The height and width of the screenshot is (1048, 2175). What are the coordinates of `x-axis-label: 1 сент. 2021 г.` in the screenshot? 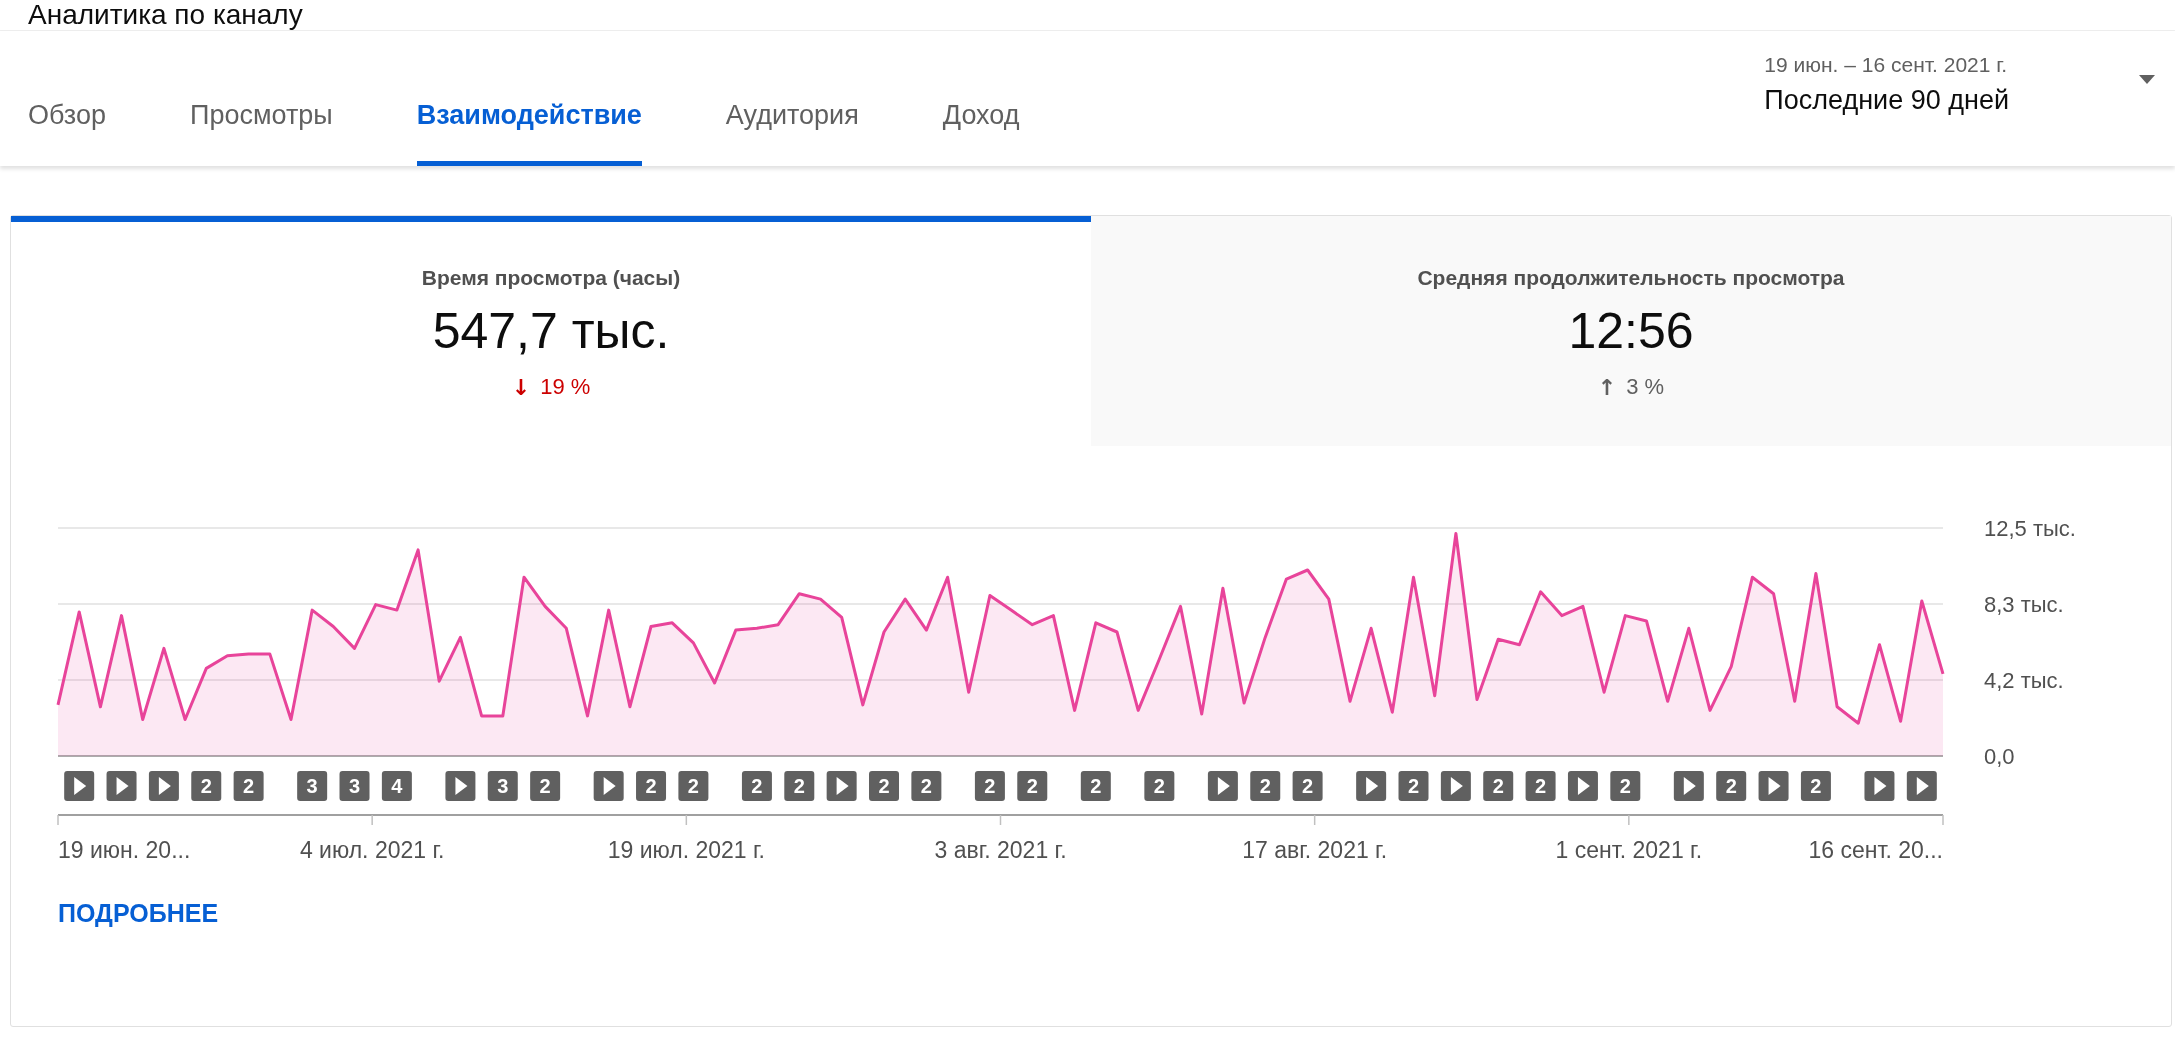 It's located at (1629, 850).